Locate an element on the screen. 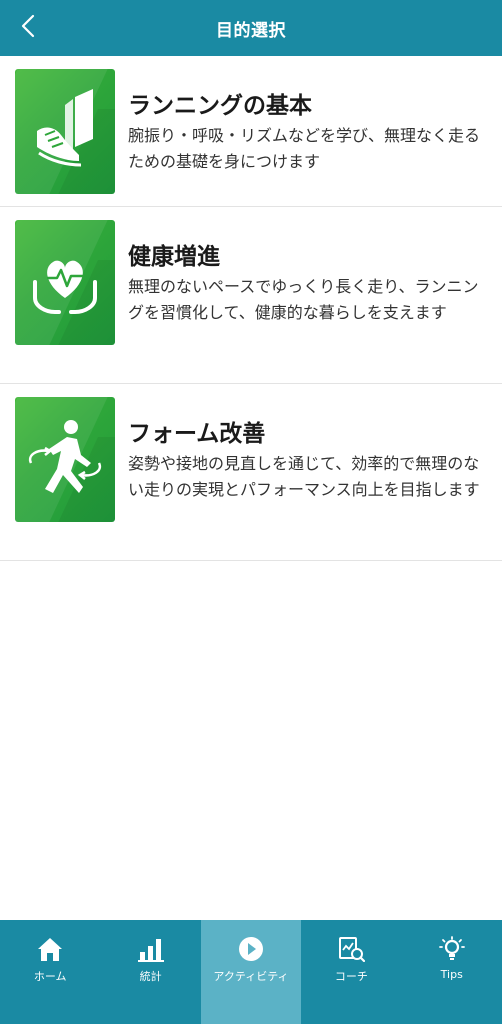 The width and height of the screenshot is (502, 1024). page-title: 目的選択 is located at coordinates (251, 30).